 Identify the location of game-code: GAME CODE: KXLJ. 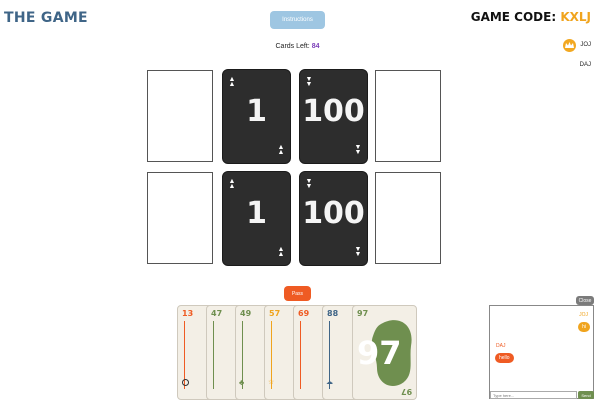
(531, 17).